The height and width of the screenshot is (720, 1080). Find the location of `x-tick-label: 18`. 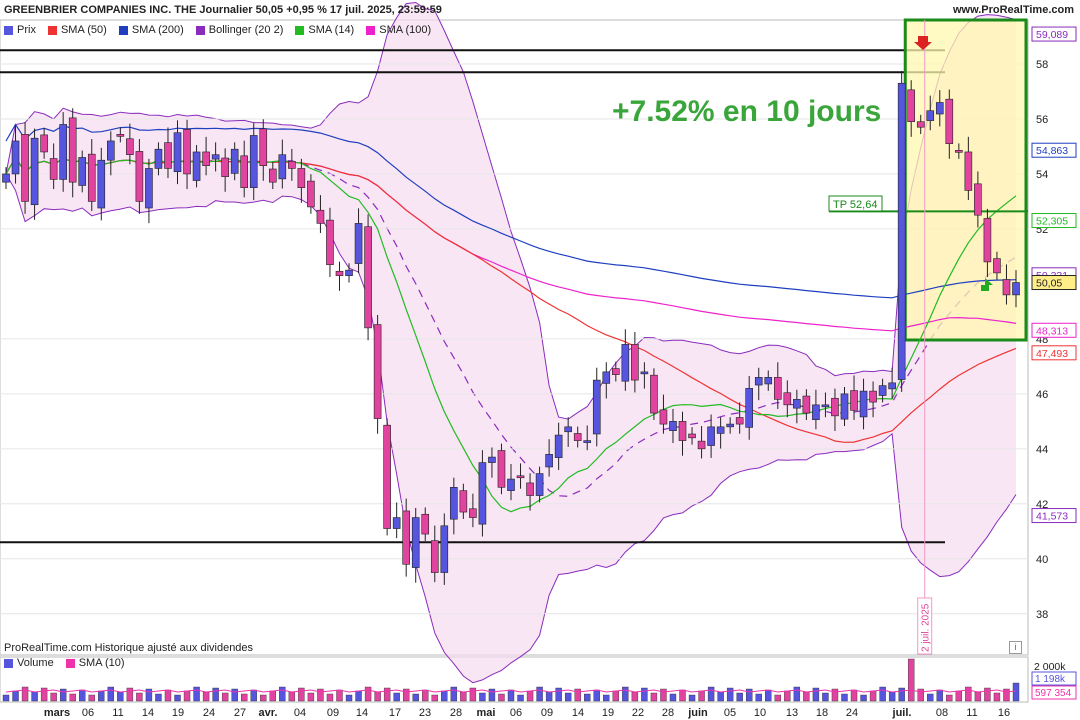

x-tick-label: 18 is located at coordinates (822, 713).